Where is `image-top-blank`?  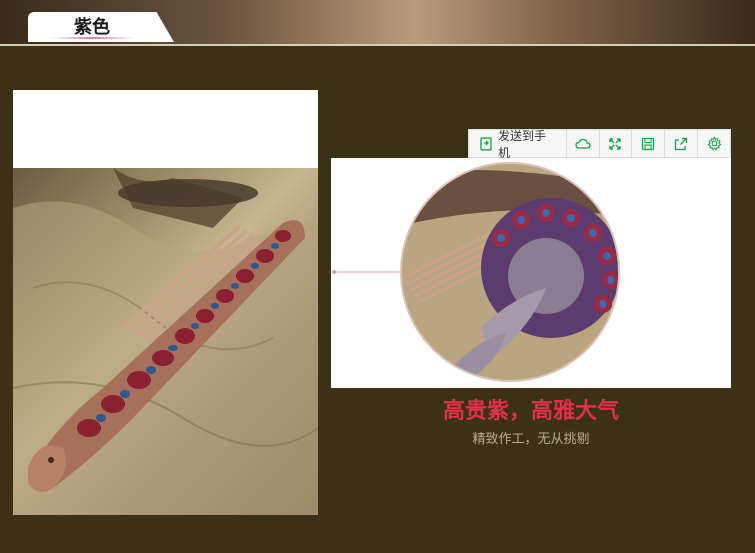 image-top-blank is located at coordinates (165, 129).